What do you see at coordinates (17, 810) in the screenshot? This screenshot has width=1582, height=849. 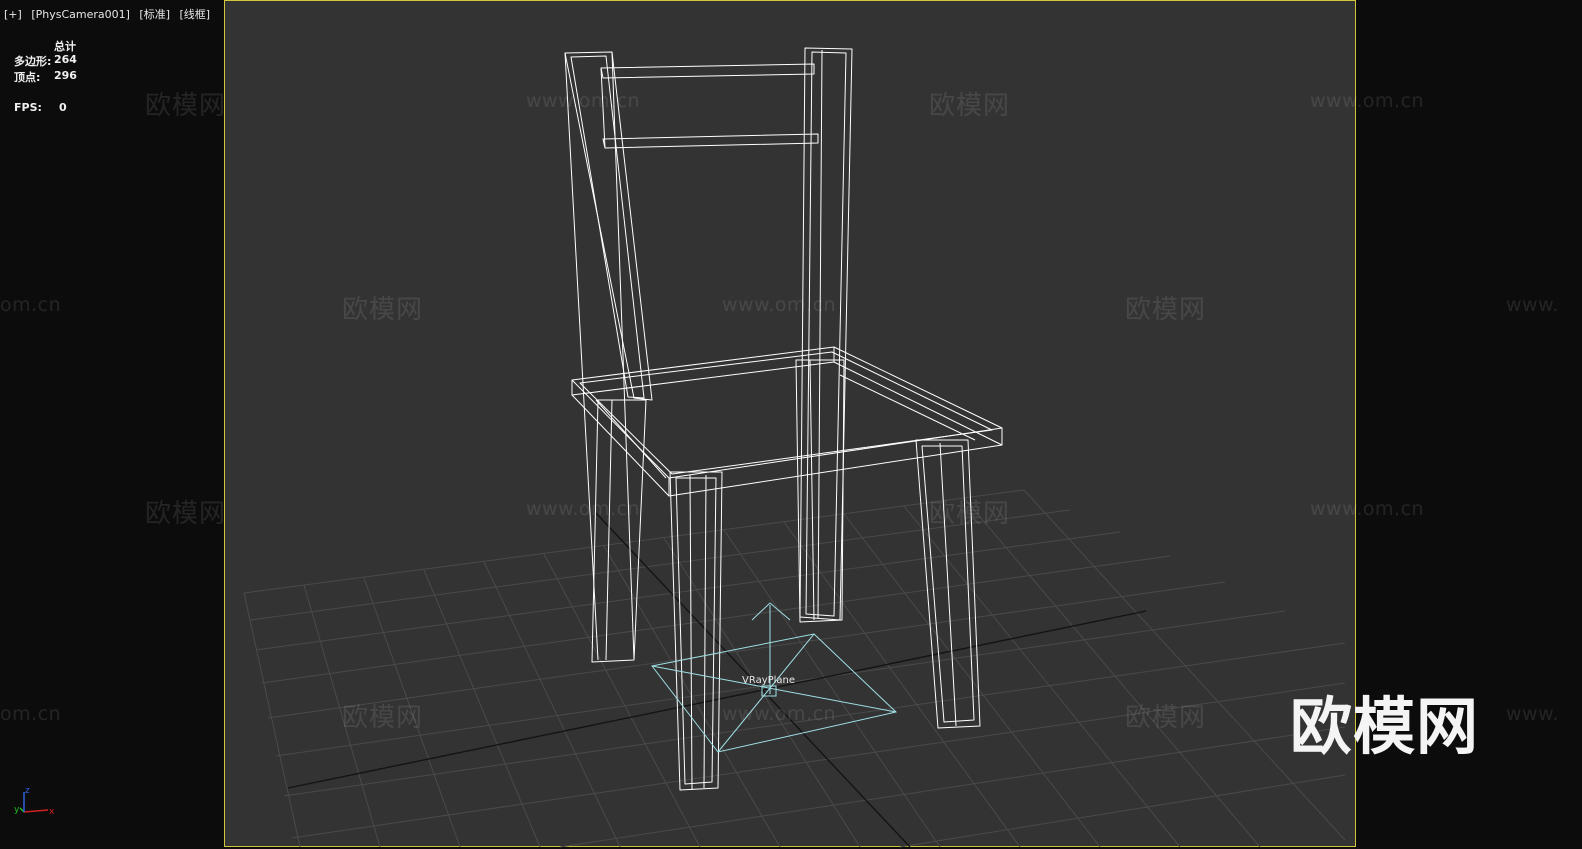 I see `axis-y-label: y` at bounding box center [17, 810].